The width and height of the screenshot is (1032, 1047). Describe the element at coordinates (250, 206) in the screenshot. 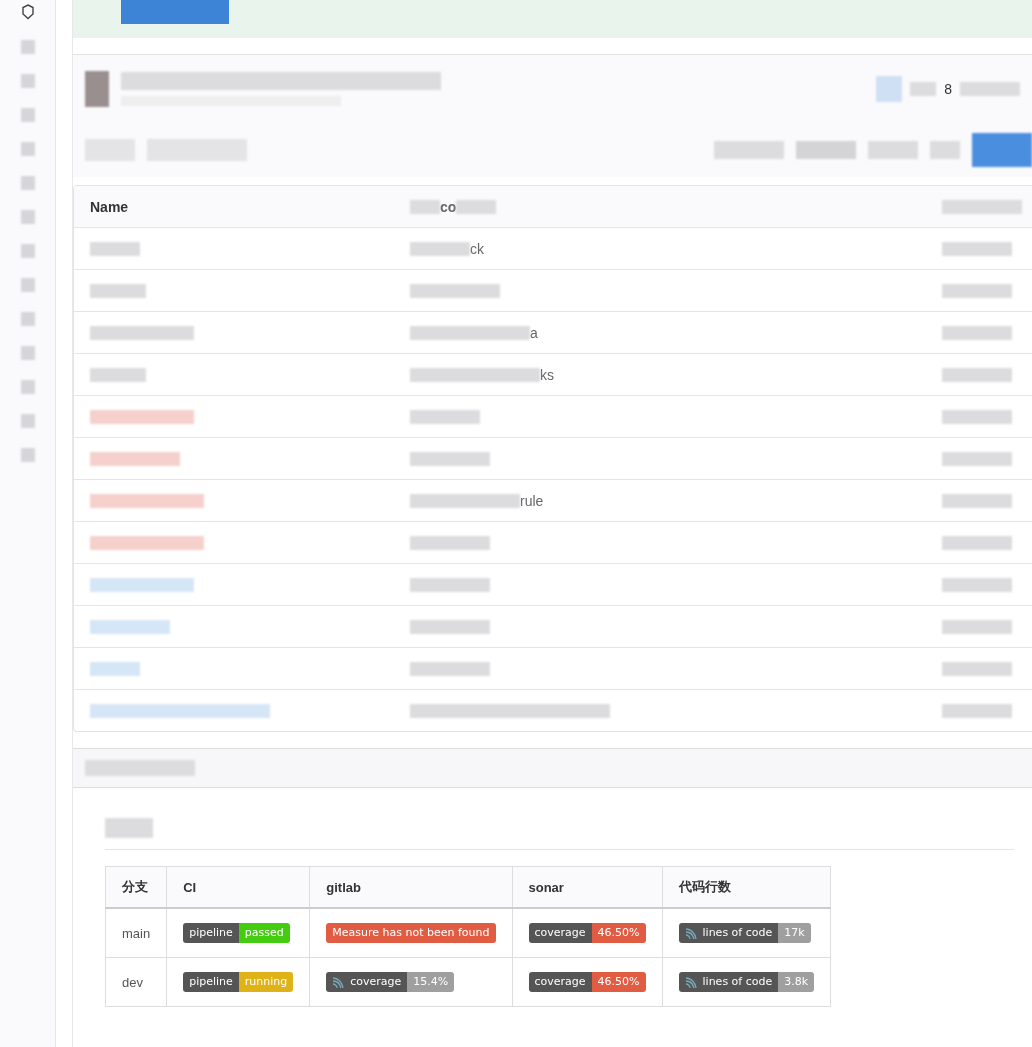

I see `column-header: Name` at that location.